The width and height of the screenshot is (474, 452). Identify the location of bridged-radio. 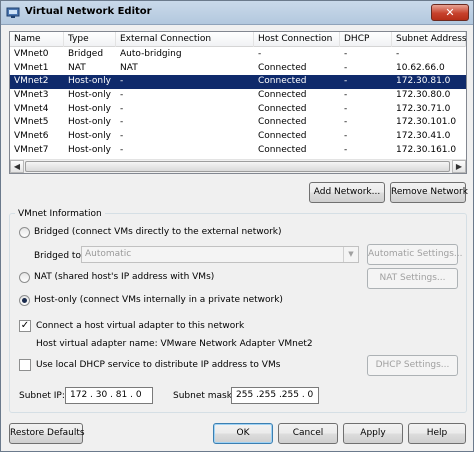
(24, 232).